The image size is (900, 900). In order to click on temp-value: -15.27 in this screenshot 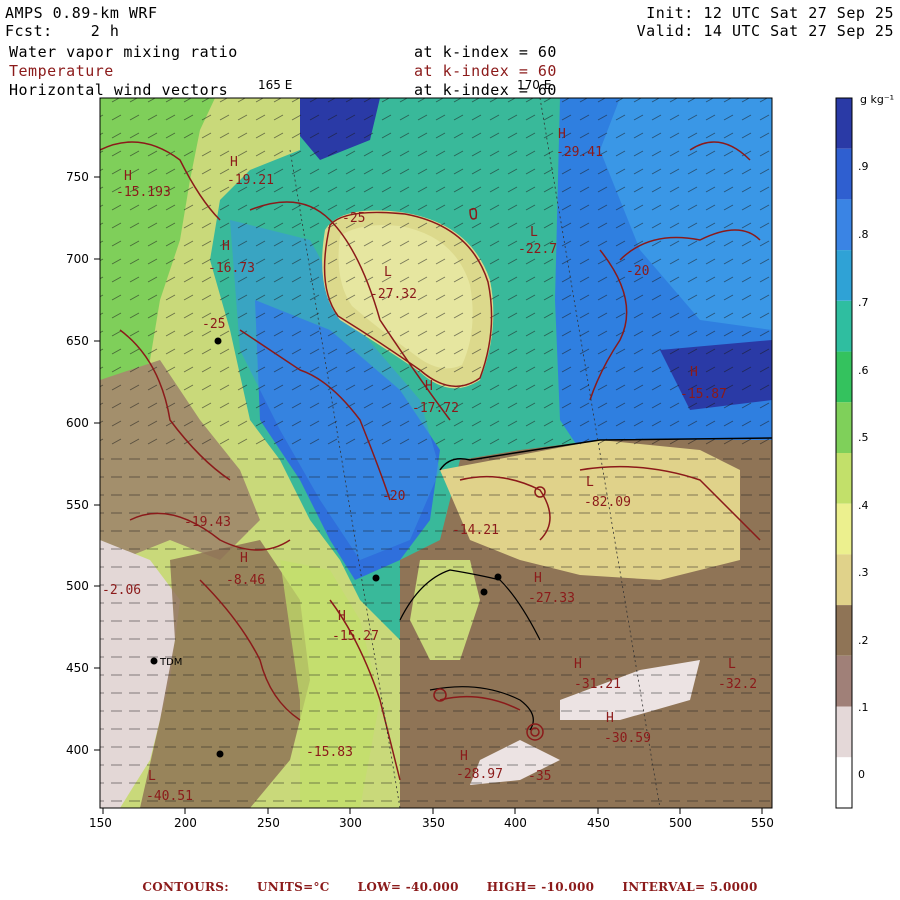, I will do `click(355, 636)`.